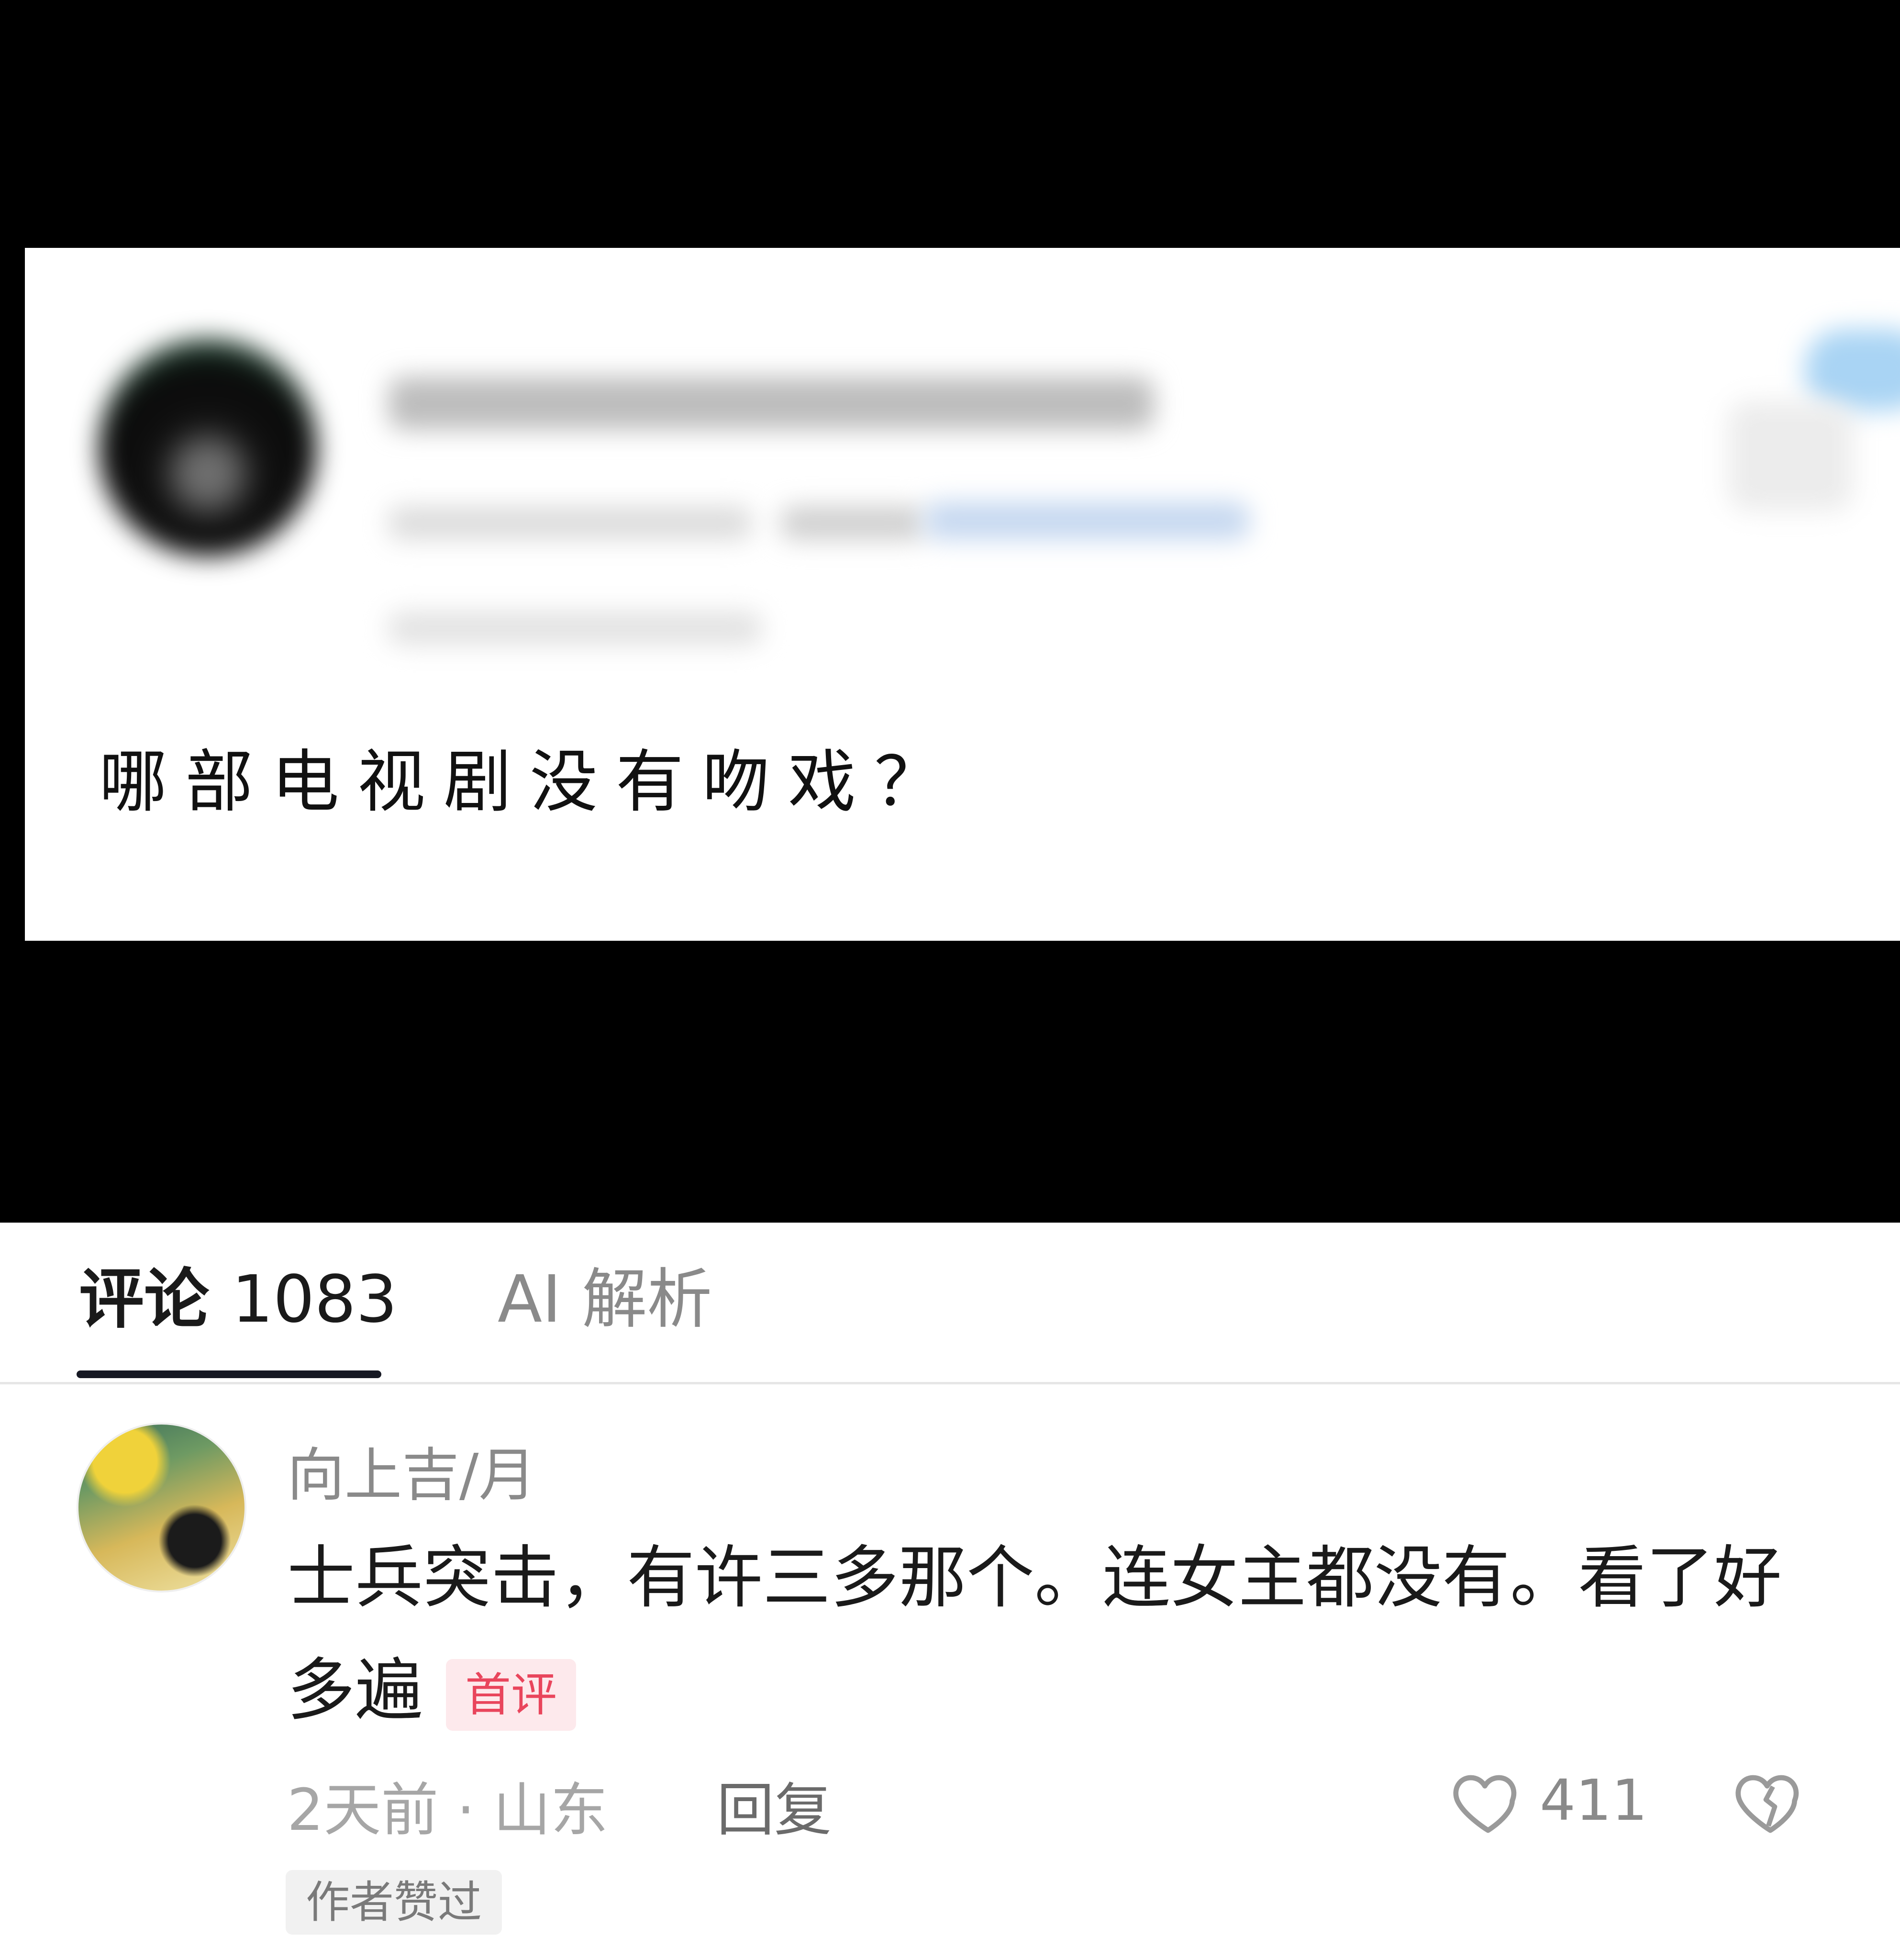 This screenshot has width=1900, height=1960. I want to click on blurred-username, so click(771, 404).